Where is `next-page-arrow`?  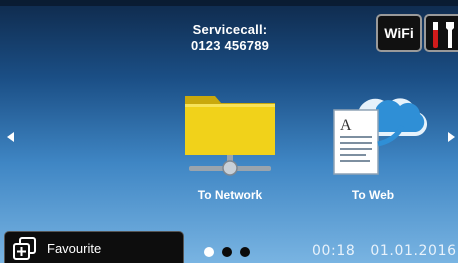 next-page-arrow is located at coordinates (451, 137).